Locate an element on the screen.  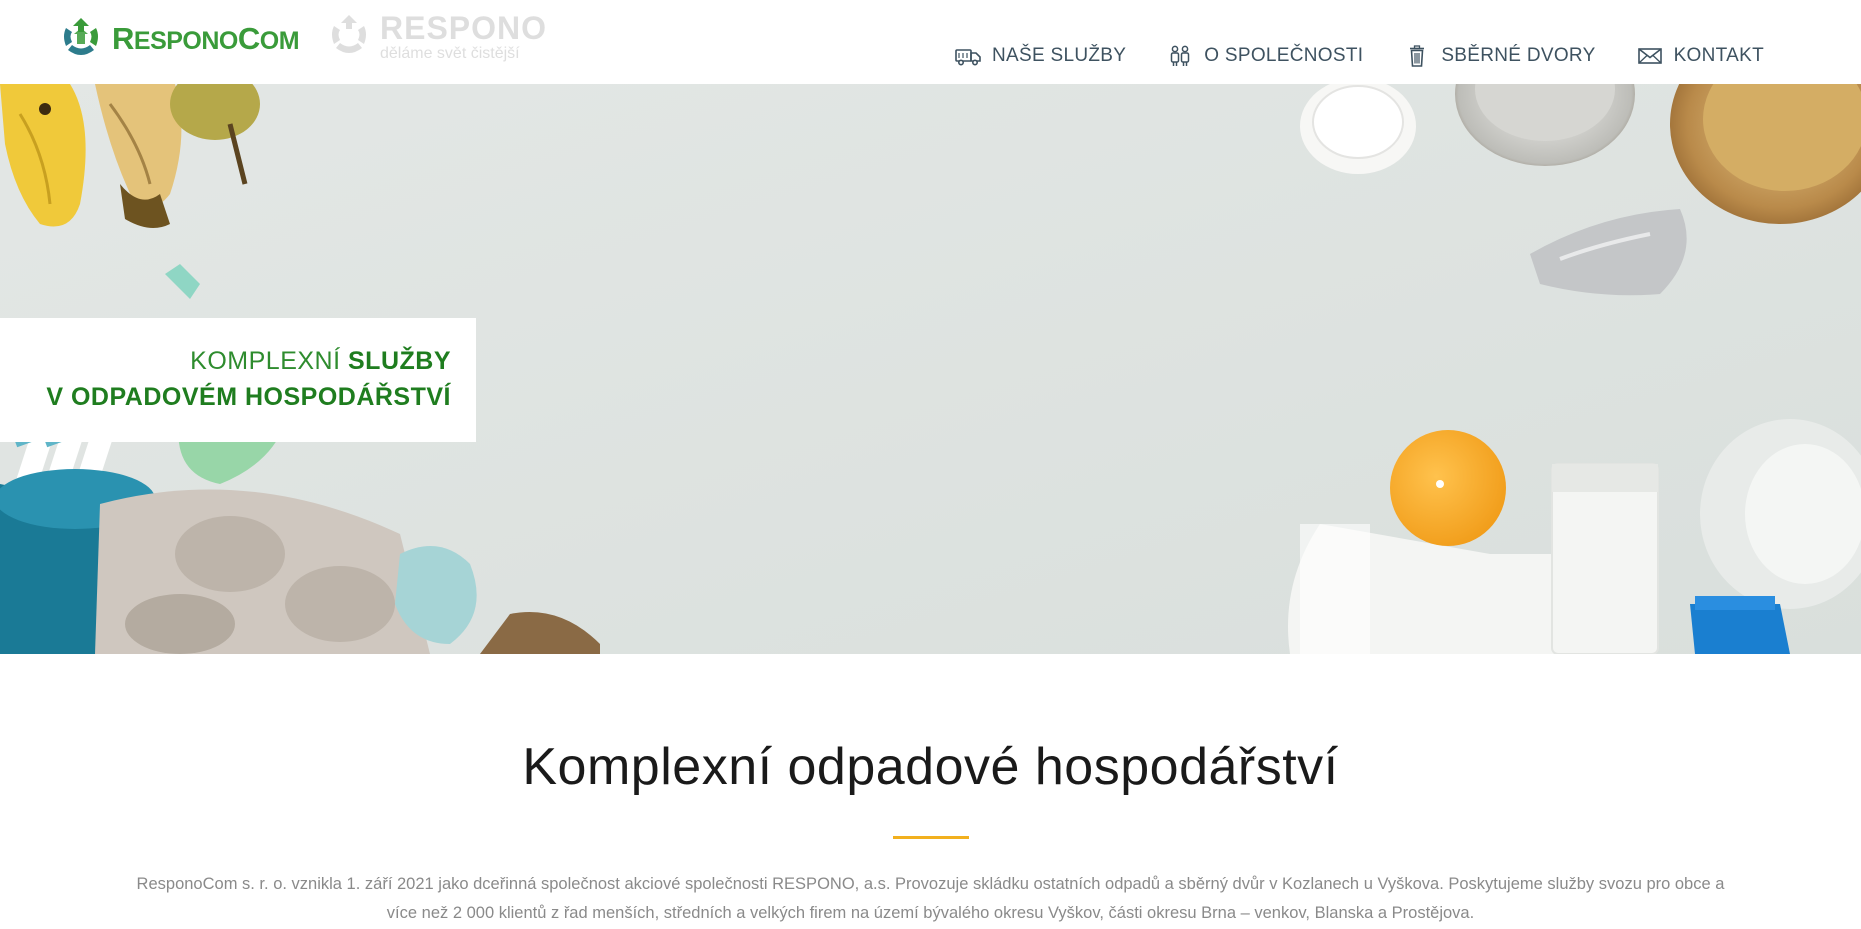
nav-item-about: O SPOLEČNOSTI is located at coordinates (1265, 56).